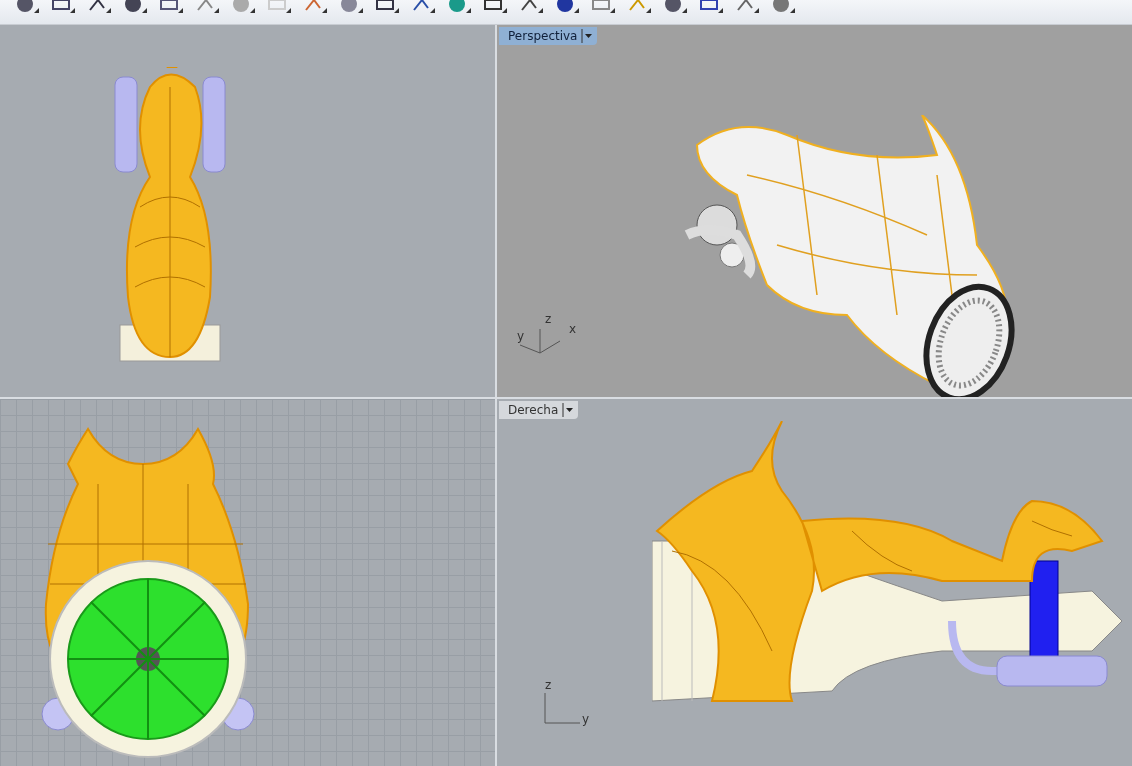 Image resolution: width=1132 pixels, height=766 pixels. Describe the element at coordinates (533, 410) in the screenshot. I see `viewport-title: Derecha` at that location.